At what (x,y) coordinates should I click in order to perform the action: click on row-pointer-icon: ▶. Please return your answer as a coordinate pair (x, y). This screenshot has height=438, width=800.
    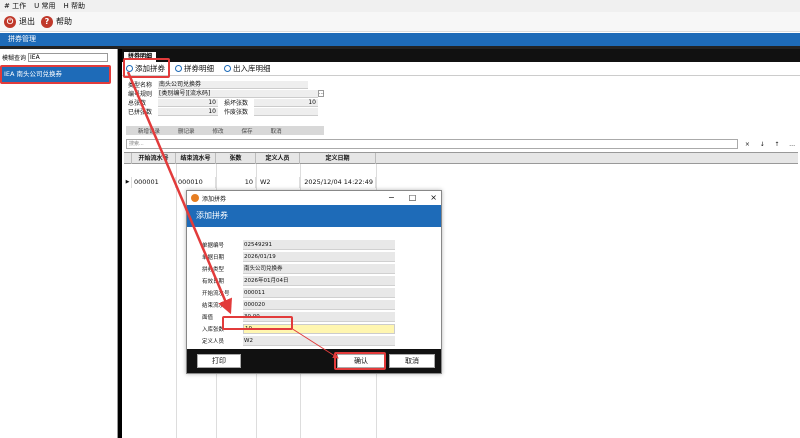
    Looking at the image, I should click on (128, 182).